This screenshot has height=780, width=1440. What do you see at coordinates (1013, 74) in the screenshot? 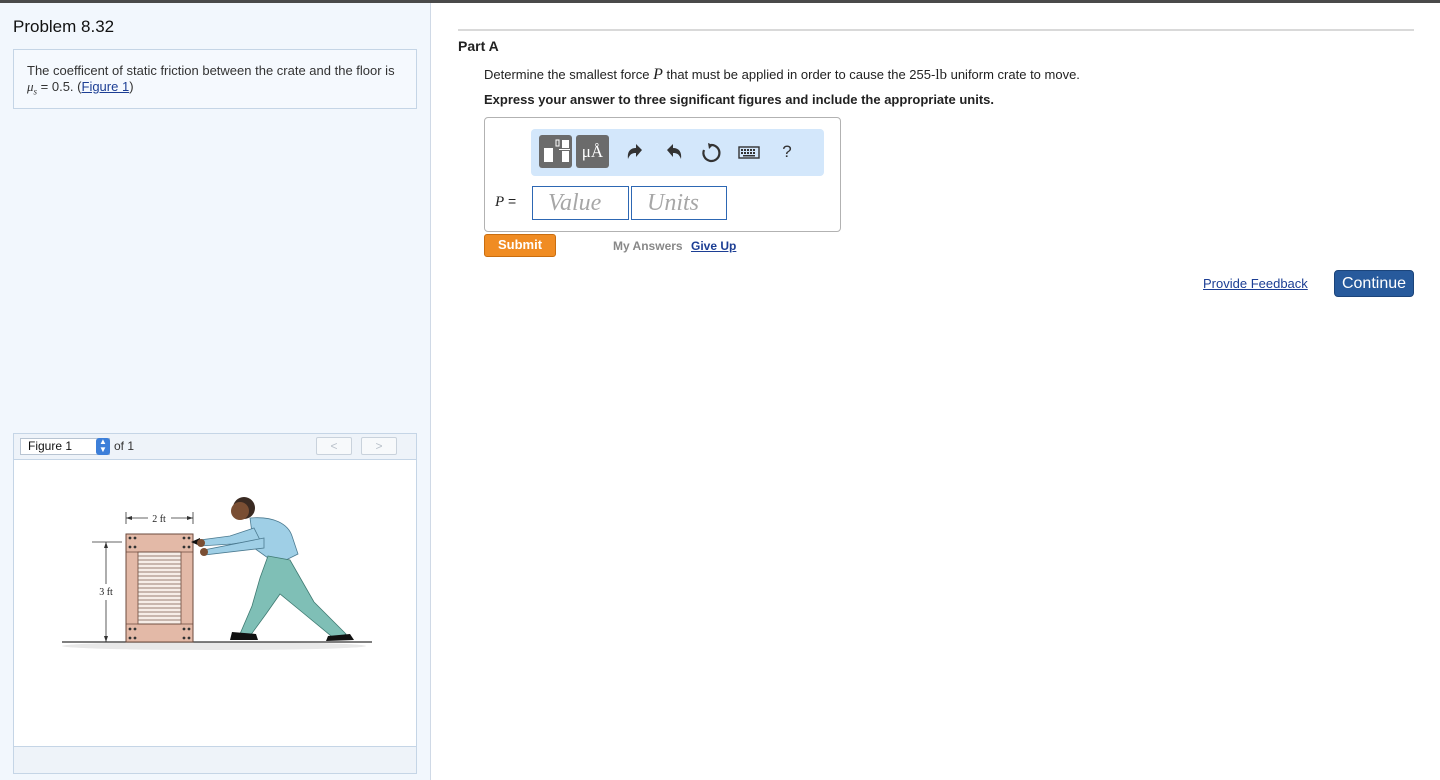
I see `question-post: uniform crate to move.` at bounding box center [1013, 74].